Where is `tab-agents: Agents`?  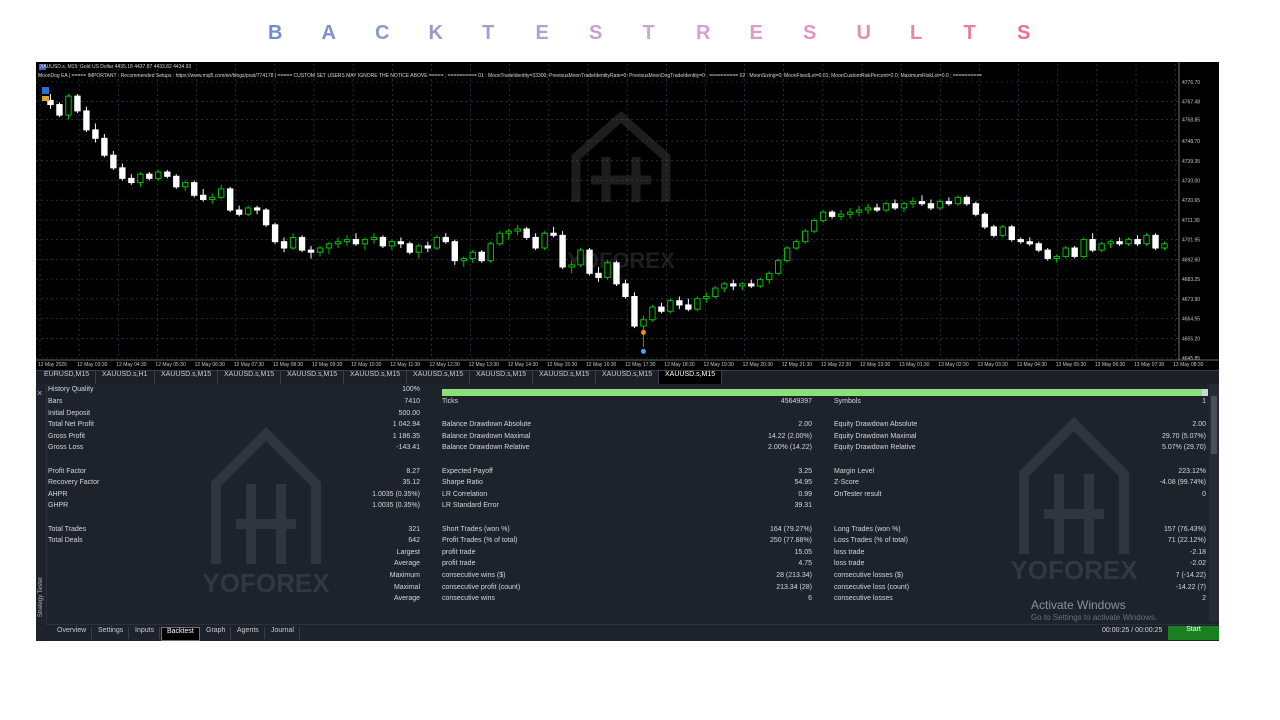 tab-agents: Agents is located at coordinates (248, 633).